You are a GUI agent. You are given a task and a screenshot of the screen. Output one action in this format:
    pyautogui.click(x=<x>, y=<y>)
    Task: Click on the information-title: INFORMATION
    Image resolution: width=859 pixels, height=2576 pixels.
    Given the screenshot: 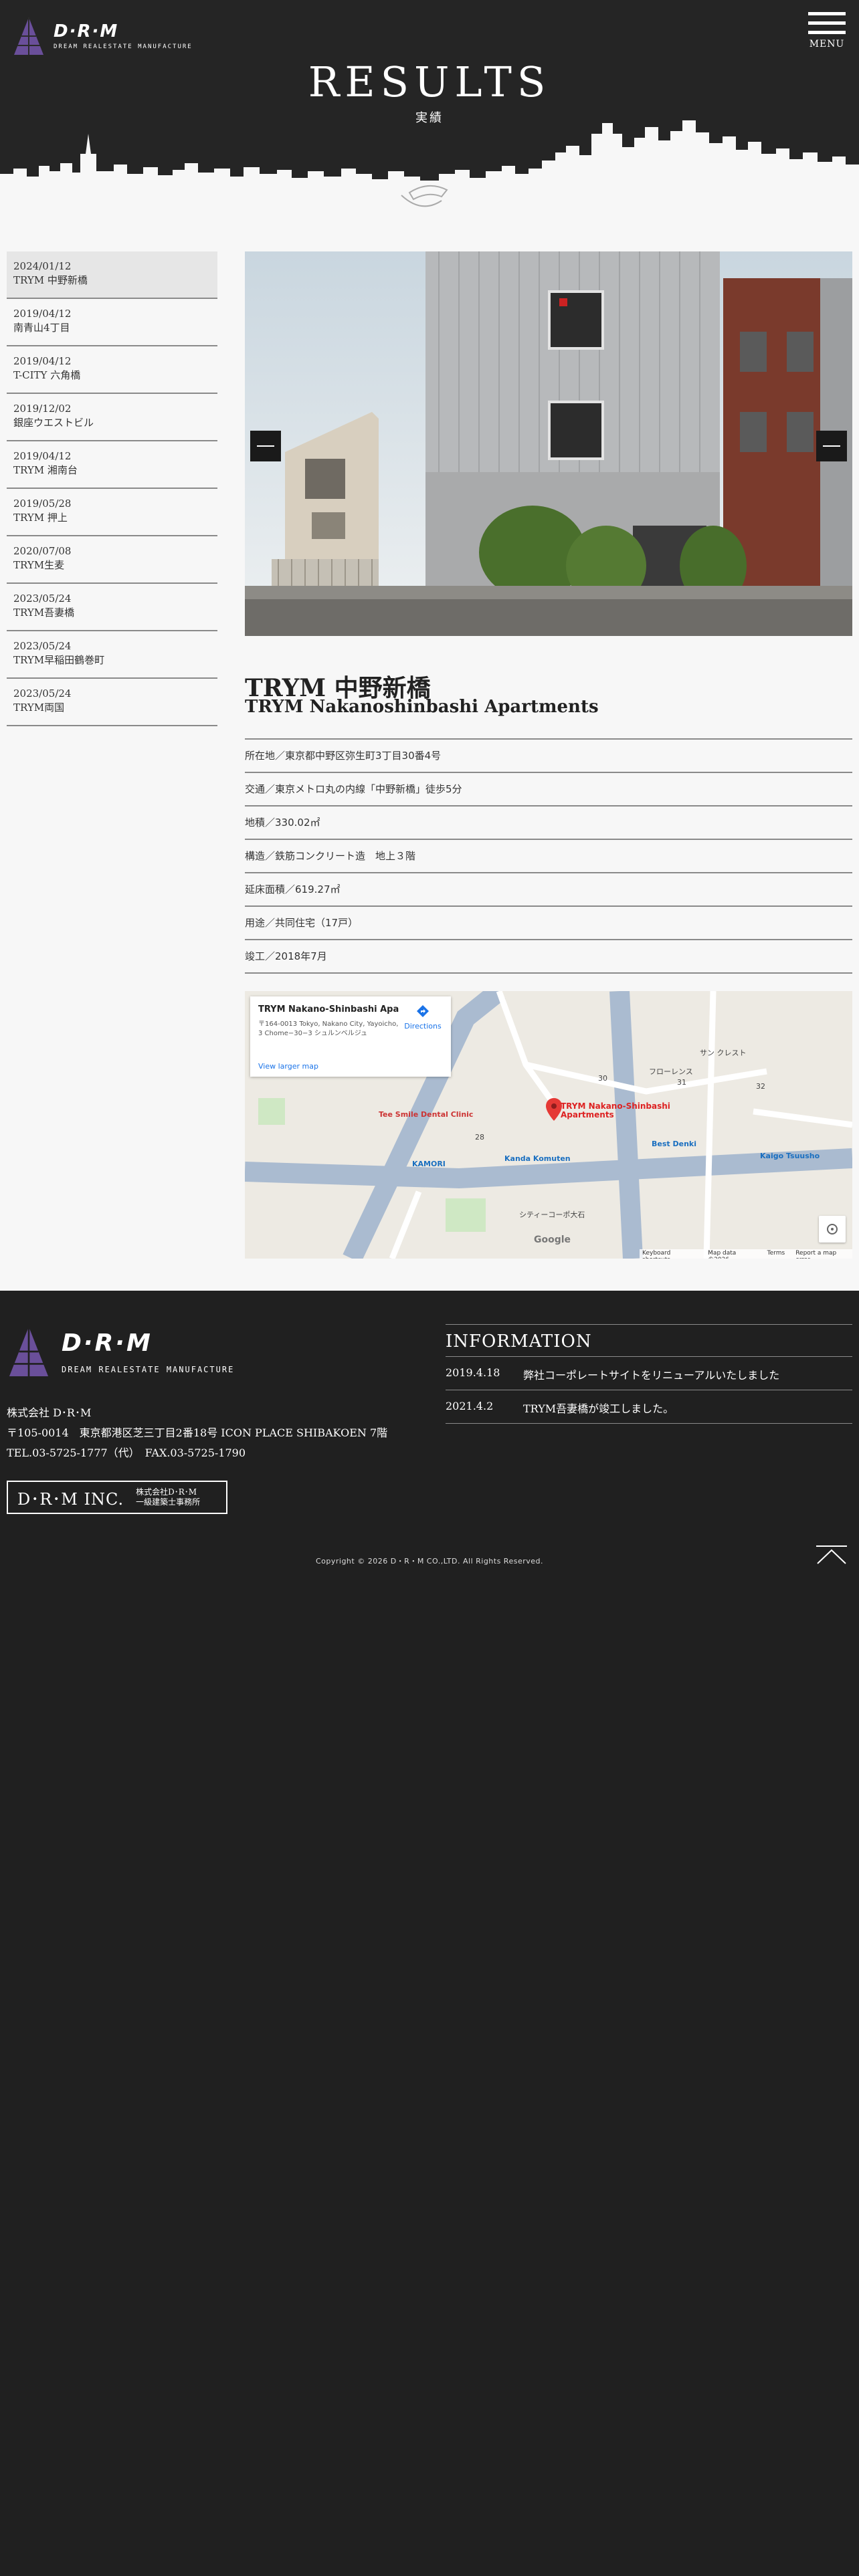 What is the action you would take?
    pyautogui.click(x=649, y=1341)
    